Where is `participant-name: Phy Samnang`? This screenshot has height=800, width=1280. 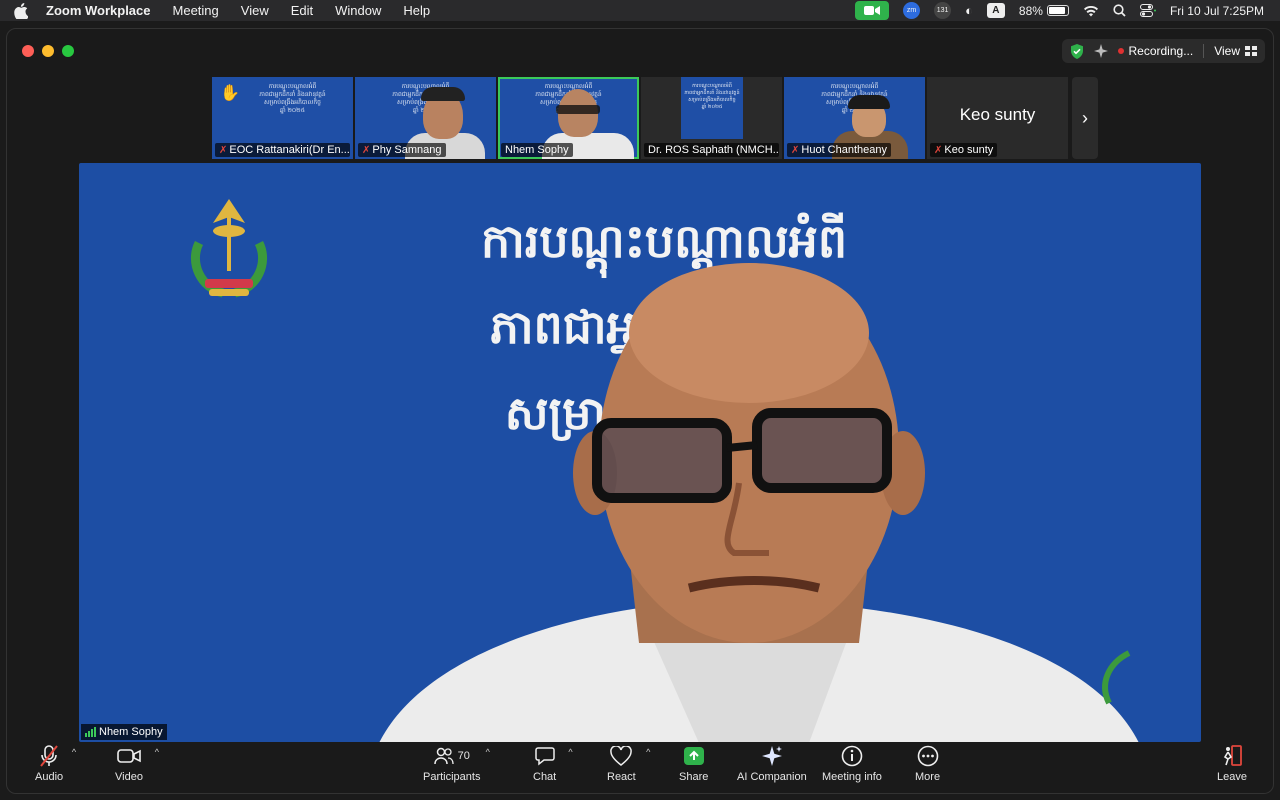
participant-name: Phy Samnang is located at coordinates (407, 150).